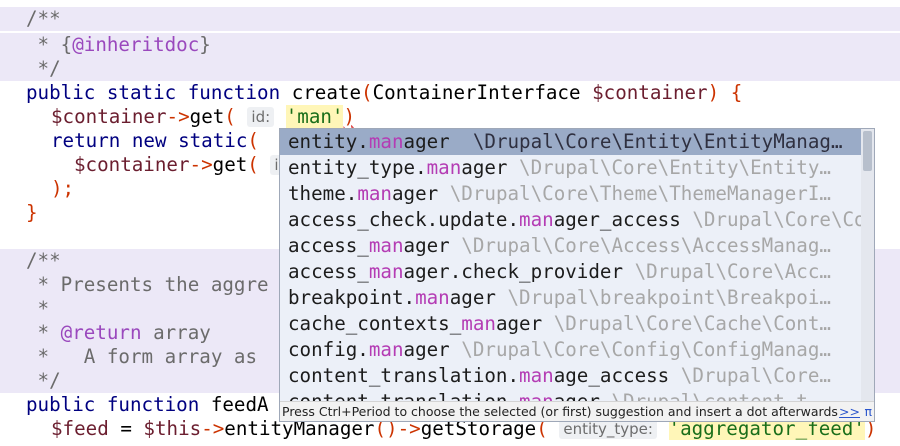  Describe the element at coordinates (118, 332) in the screenshot. I see `doc-comment: * @return array` at that location.